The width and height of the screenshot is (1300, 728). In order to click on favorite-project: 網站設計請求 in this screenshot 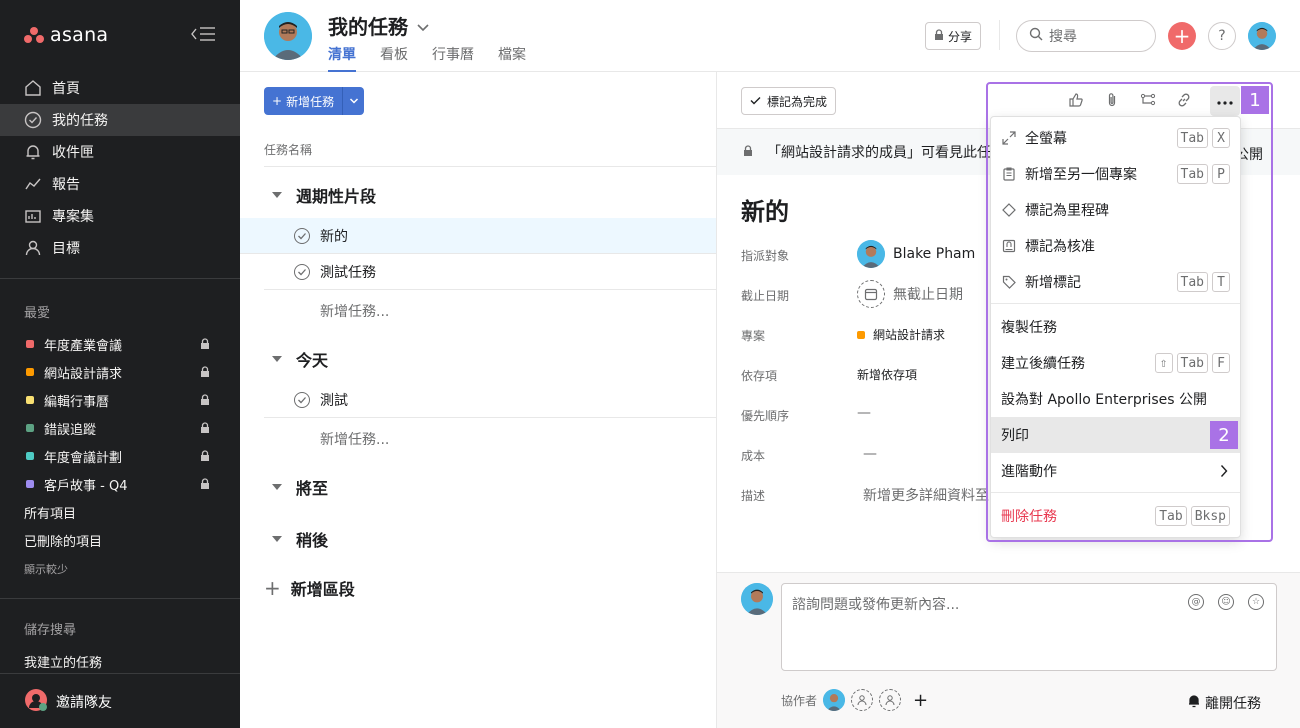, I will do `click(120, 372)`.